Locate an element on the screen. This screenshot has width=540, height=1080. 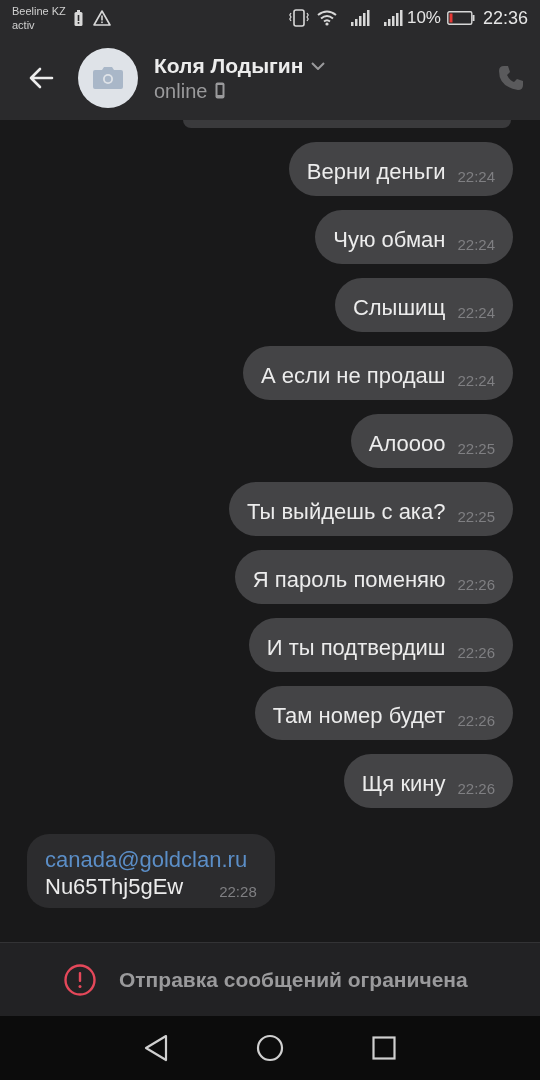
contact-name: Коля Лодыгин is located at coordinates (229, 66).